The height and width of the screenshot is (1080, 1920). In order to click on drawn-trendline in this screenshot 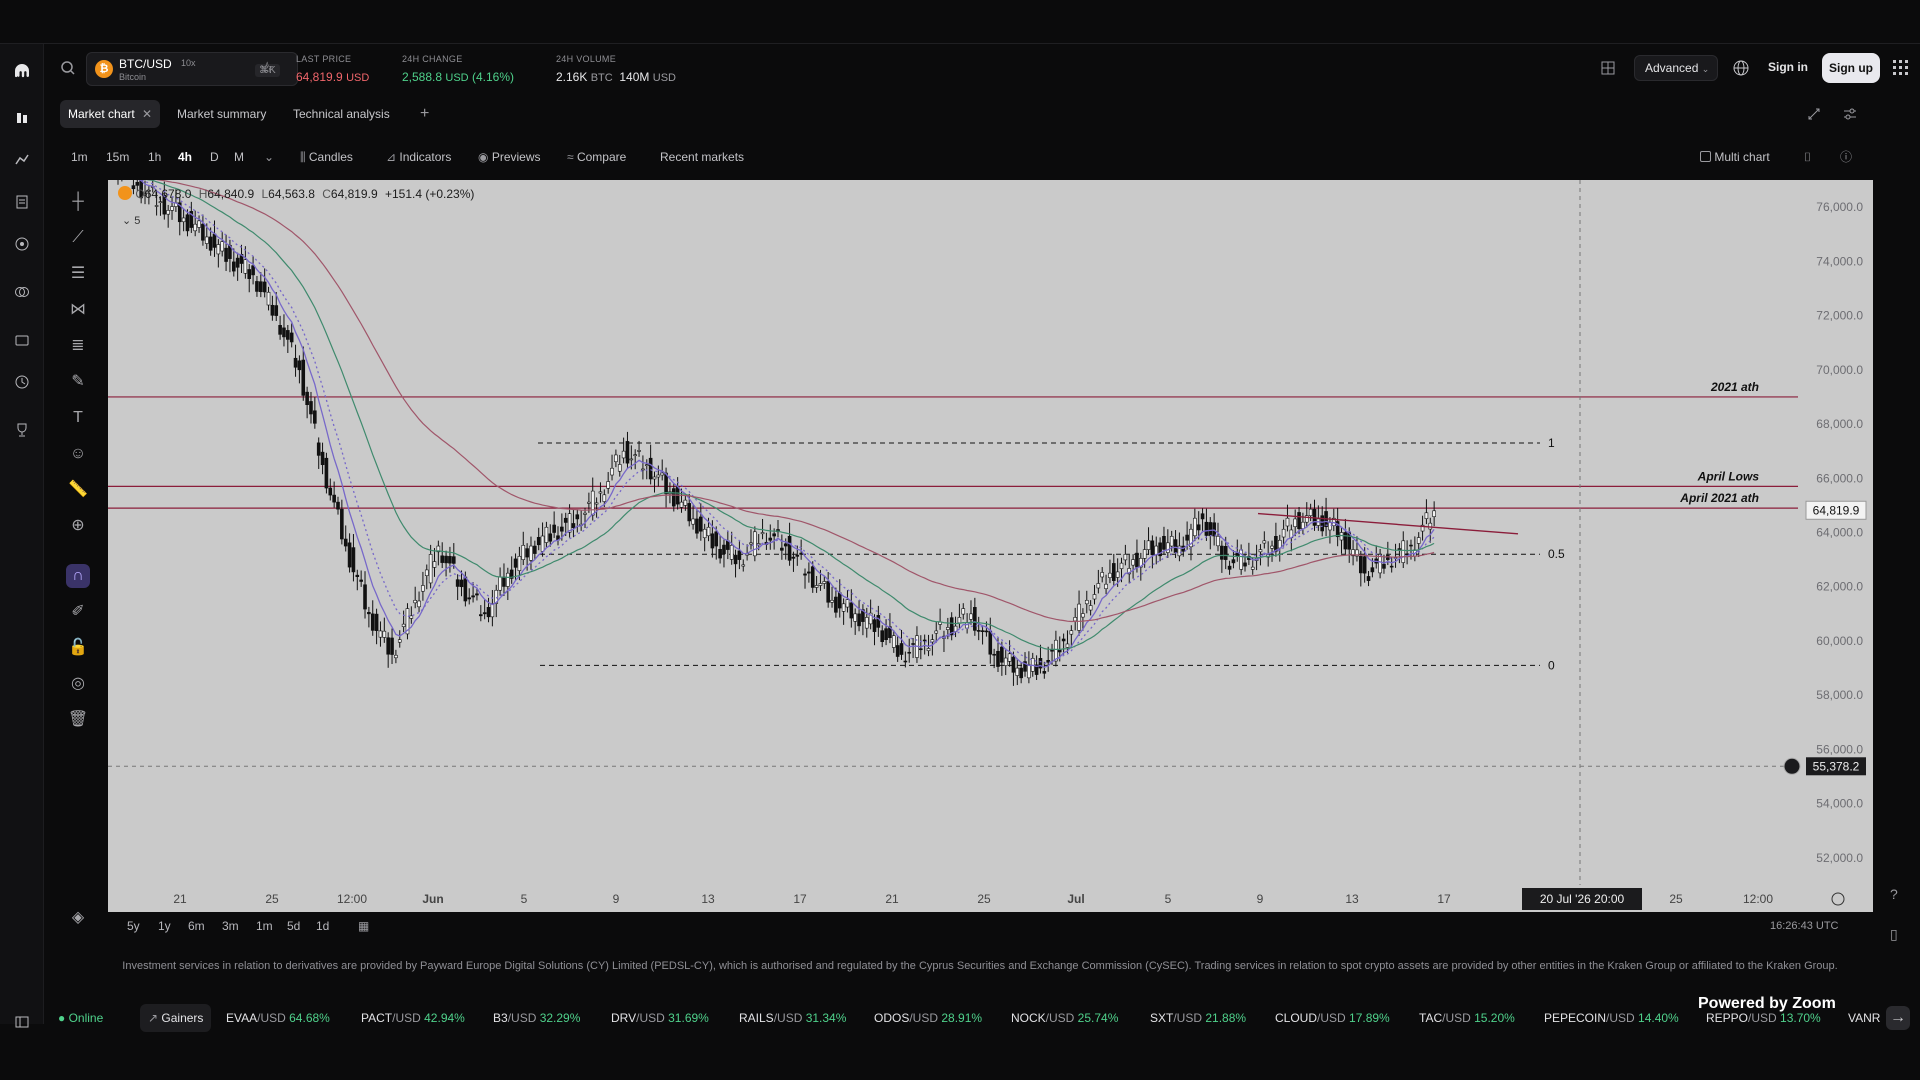, I will do `click(1388, 523)`.